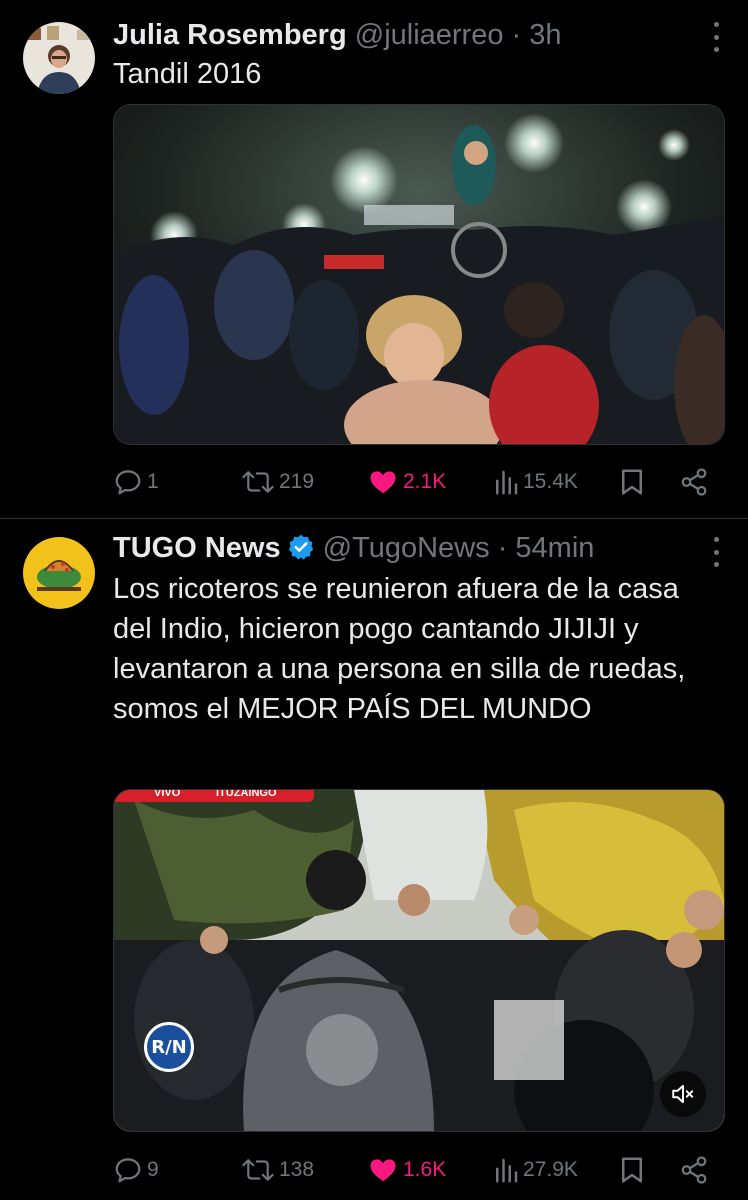  Describe the element at coordinates (297, 1169) in the screenshot. I see `repost-count: 138` at that location.